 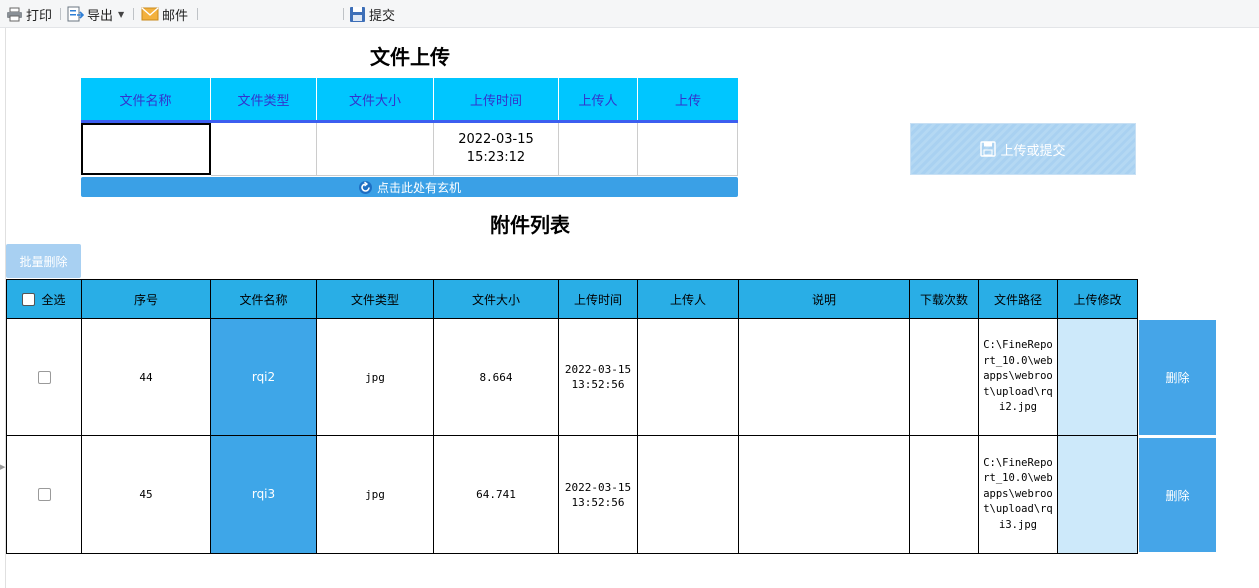 I want to click on upload-or-submit-button: 上传或提交, so click(x=1023, y=149).